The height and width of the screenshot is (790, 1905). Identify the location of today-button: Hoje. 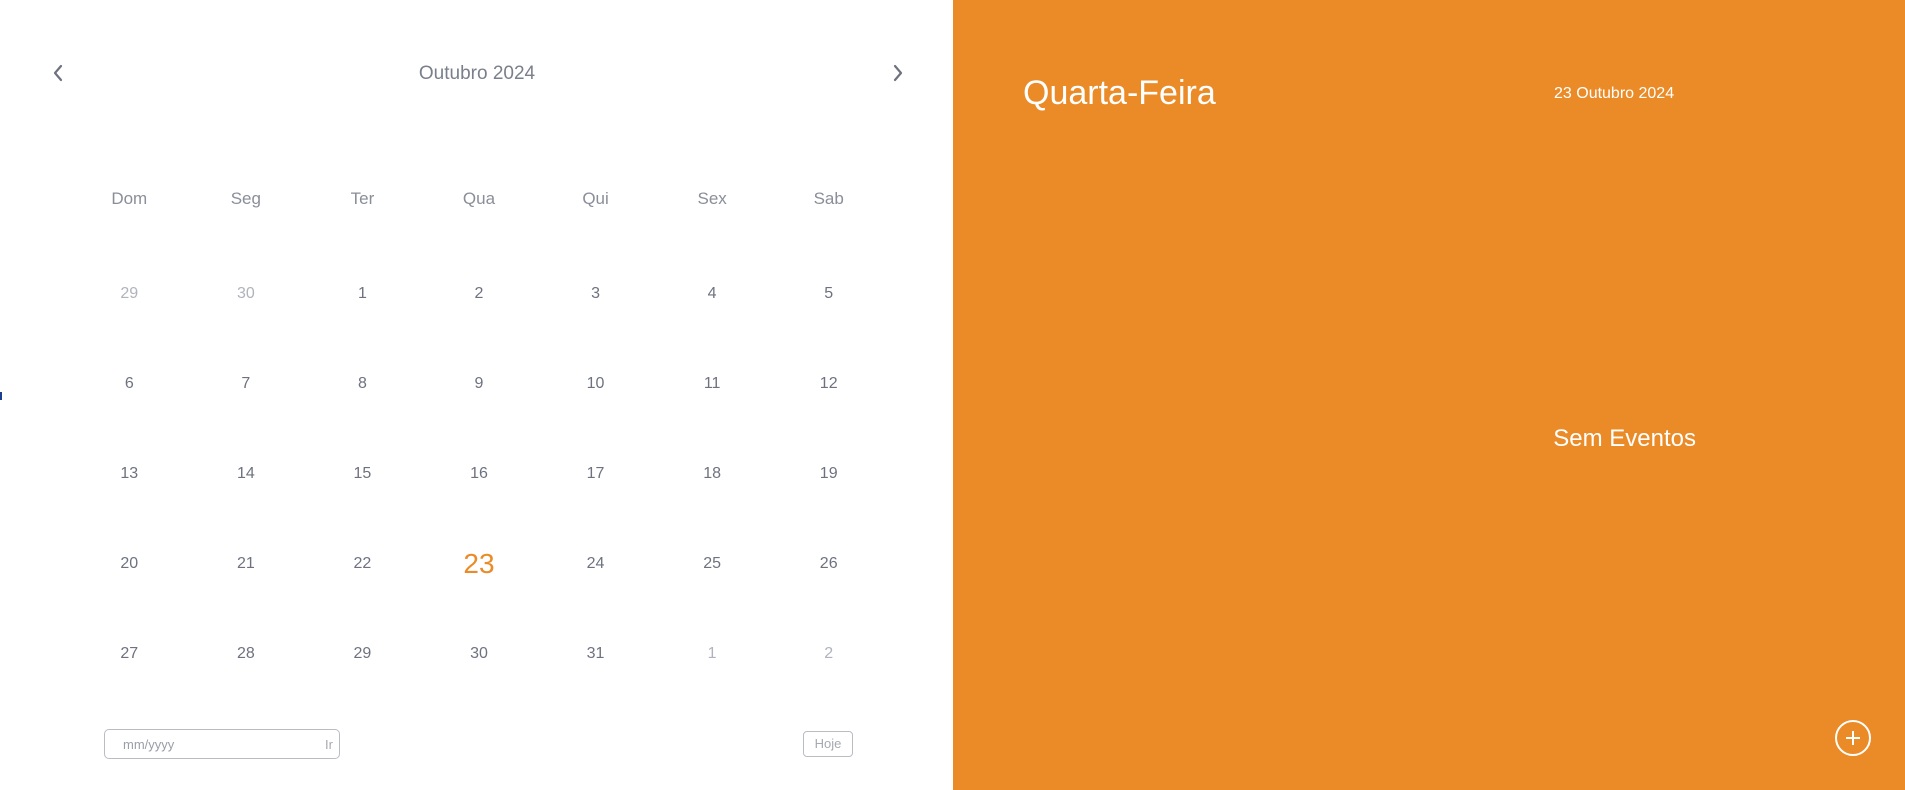
(828, 744).